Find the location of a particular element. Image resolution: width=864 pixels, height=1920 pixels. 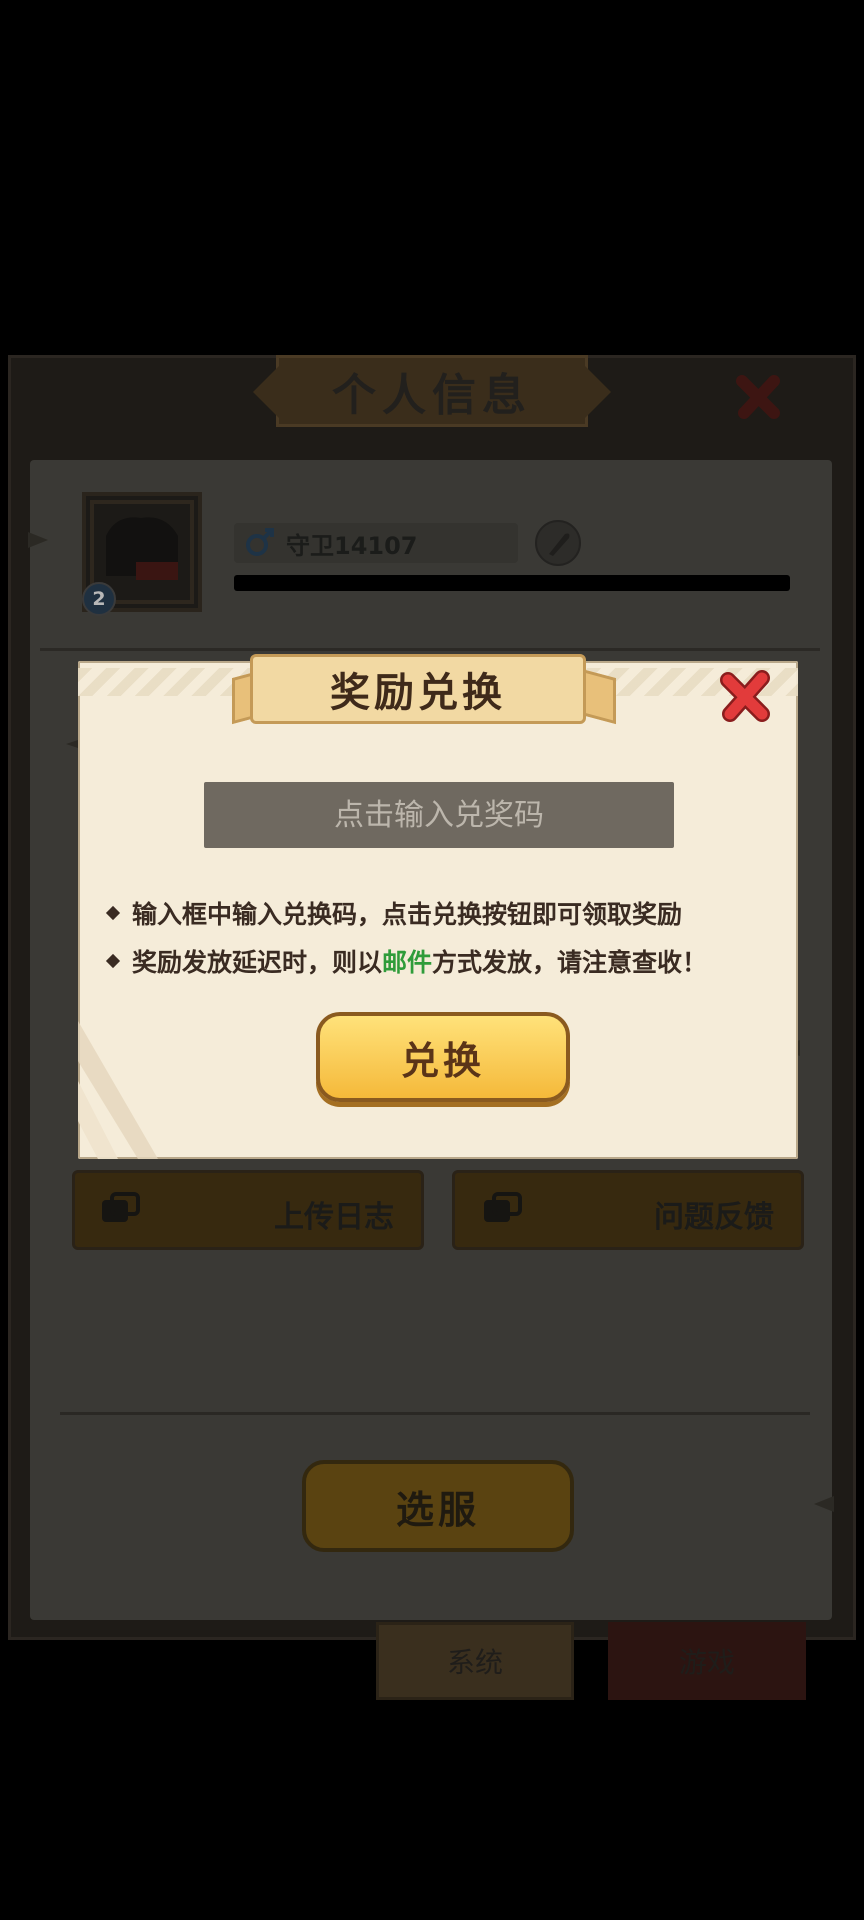

redeem-button-label: 兑换 is located at coordinates (442, 1060).